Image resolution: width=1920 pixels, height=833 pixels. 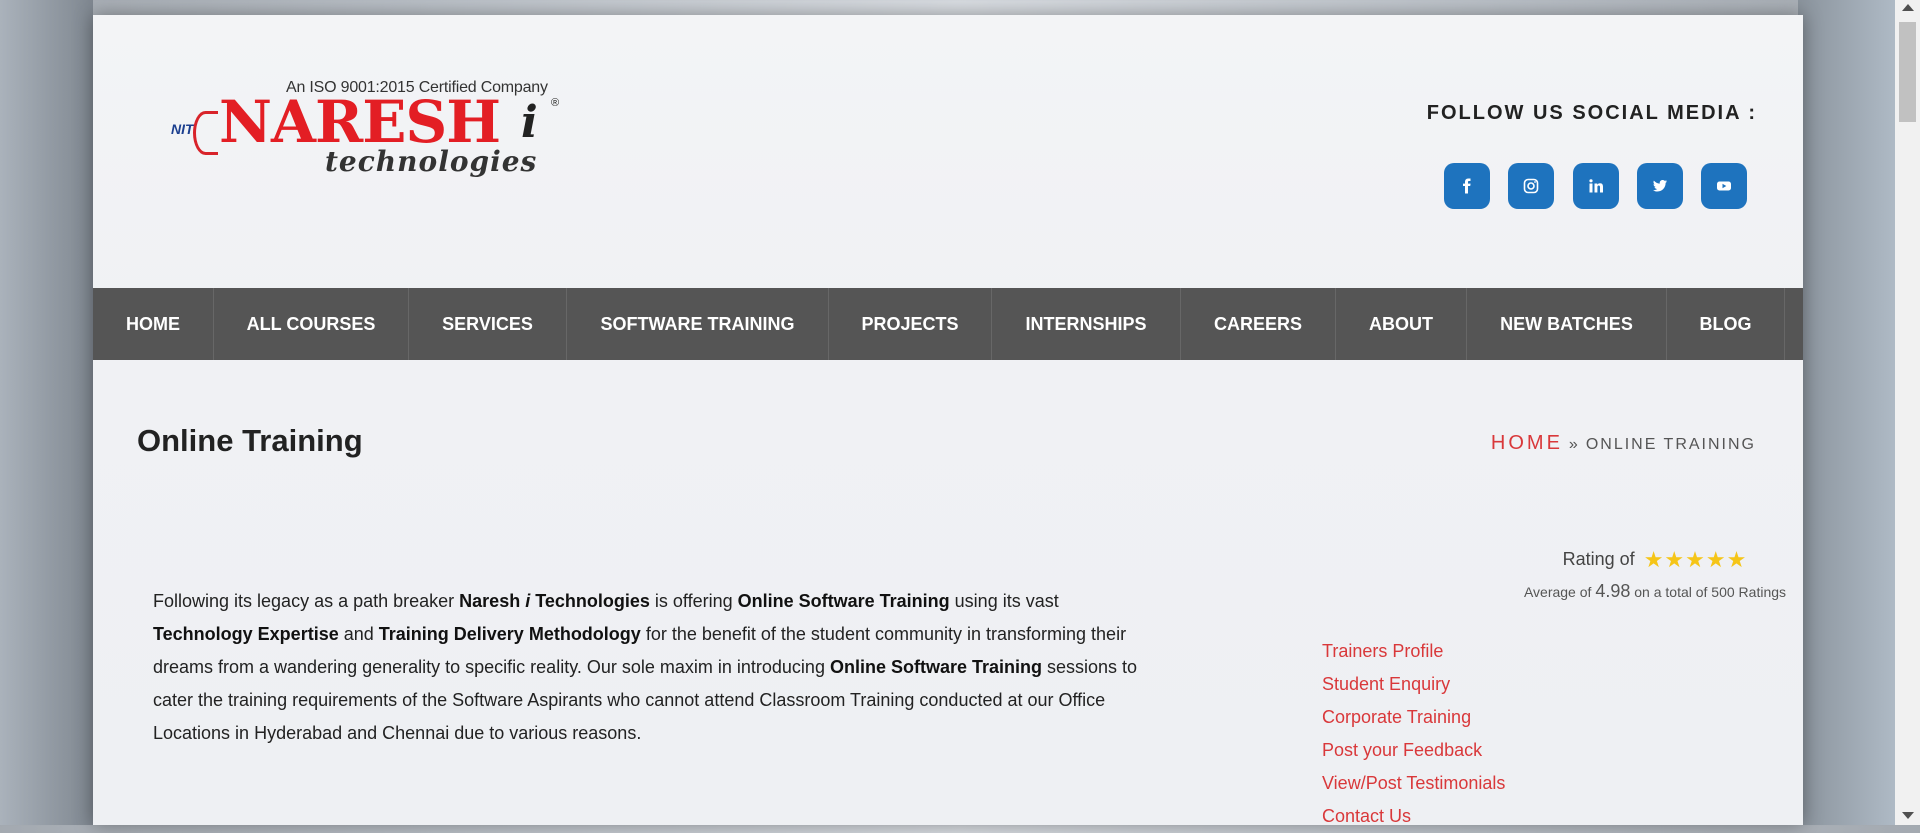 I want to click on breadcrumb: HOME » ONLINE TRAINING, so click(x=1623, y=443).